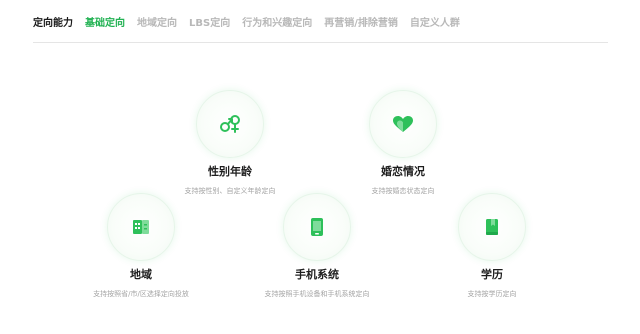  Describe the element at coordinates (157, 24) in the screenshot. I see `tab-region-targeting: 地域定向` at that location.